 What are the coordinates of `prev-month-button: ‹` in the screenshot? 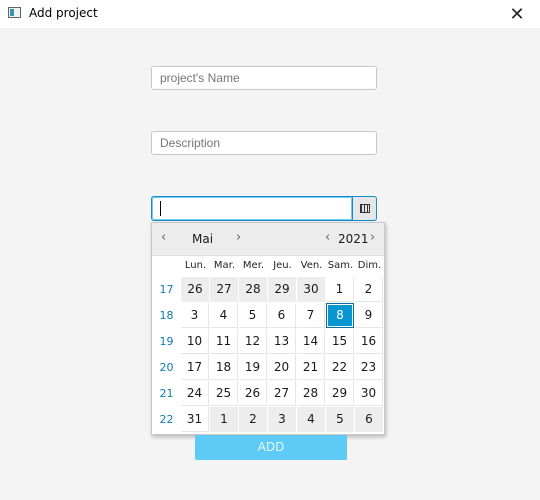 It's located at (163, 237).